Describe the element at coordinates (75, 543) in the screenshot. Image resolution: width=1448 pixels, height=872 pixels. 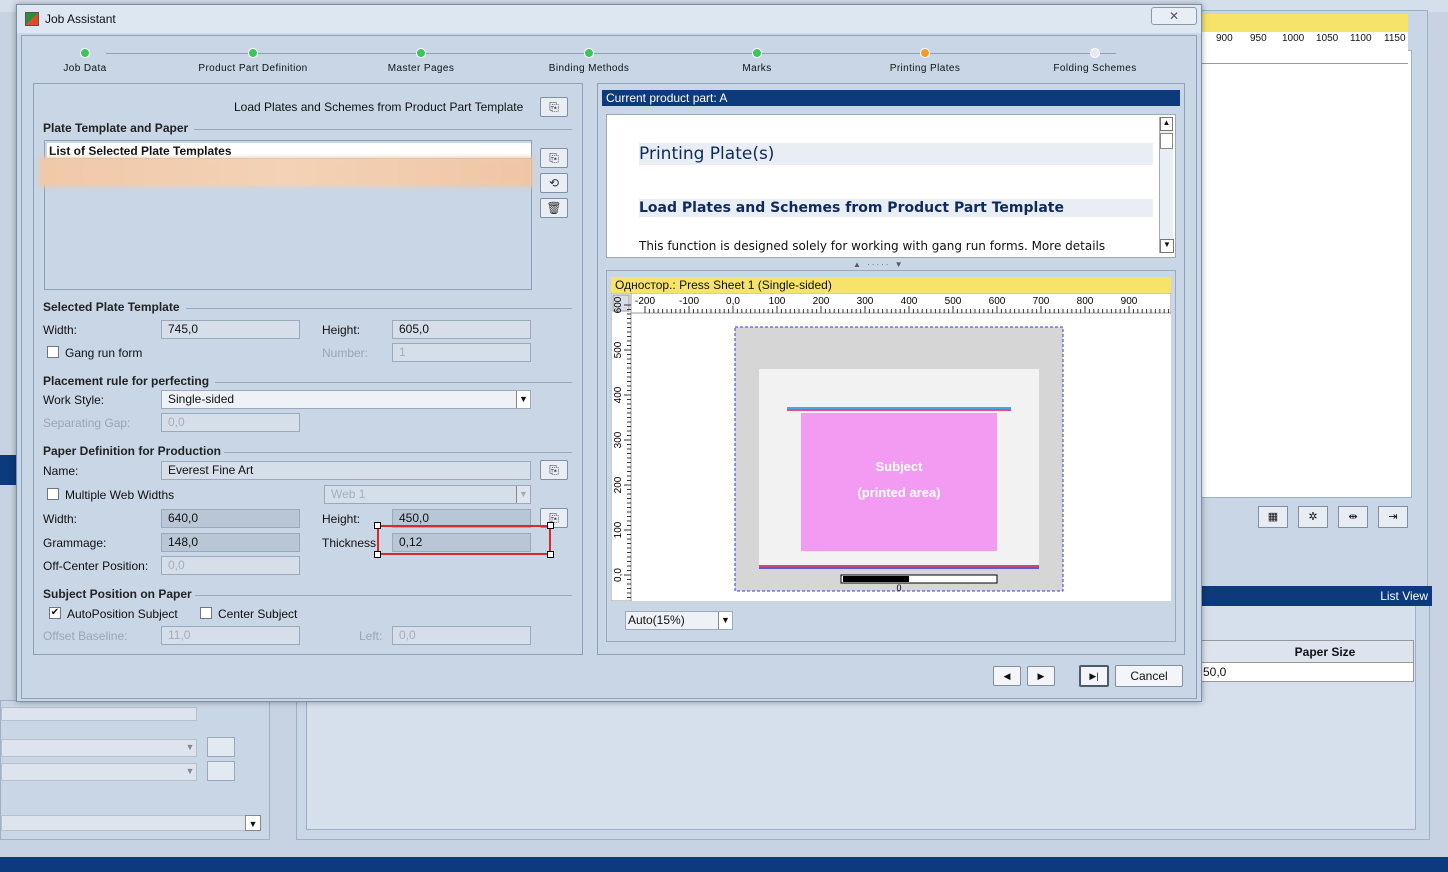
I see `grammage-label: Grammage:` at that location.